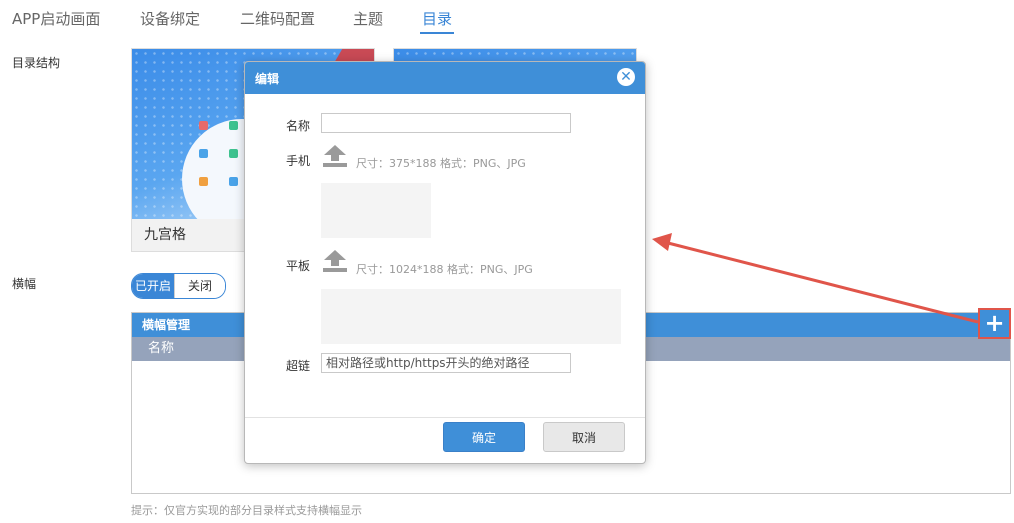 Image resolution: width=1014 pixels, height=523 pixels. I want to click on plus-icon: +, so click(994, 323).